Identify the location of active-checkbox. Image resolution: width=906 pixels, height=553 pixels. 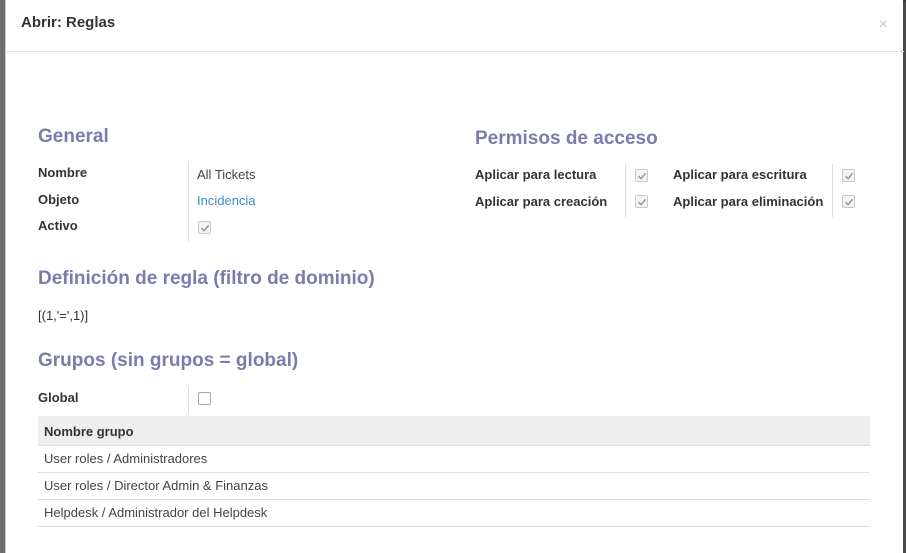
(204, 227).